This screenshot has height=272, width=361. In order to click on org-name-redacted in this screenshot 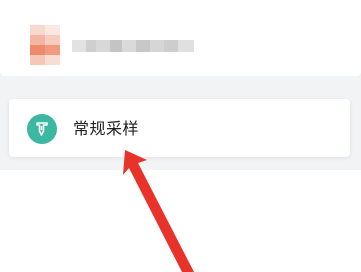, I will do `click(133, 46)`.